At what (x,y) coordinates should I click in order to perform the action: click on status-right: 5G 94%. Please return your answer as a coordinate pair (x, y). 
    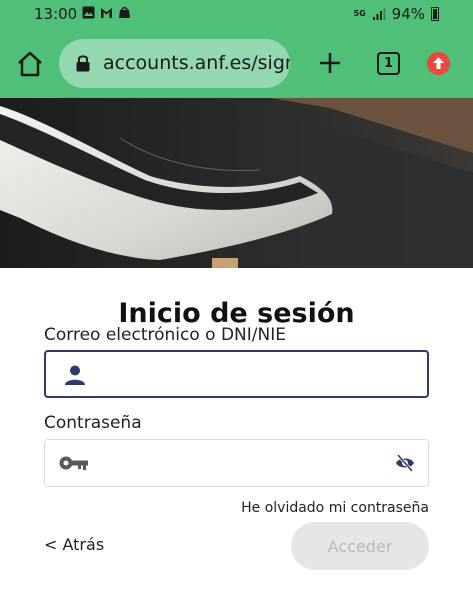
    Looking at the image, I should click on (396, 14).